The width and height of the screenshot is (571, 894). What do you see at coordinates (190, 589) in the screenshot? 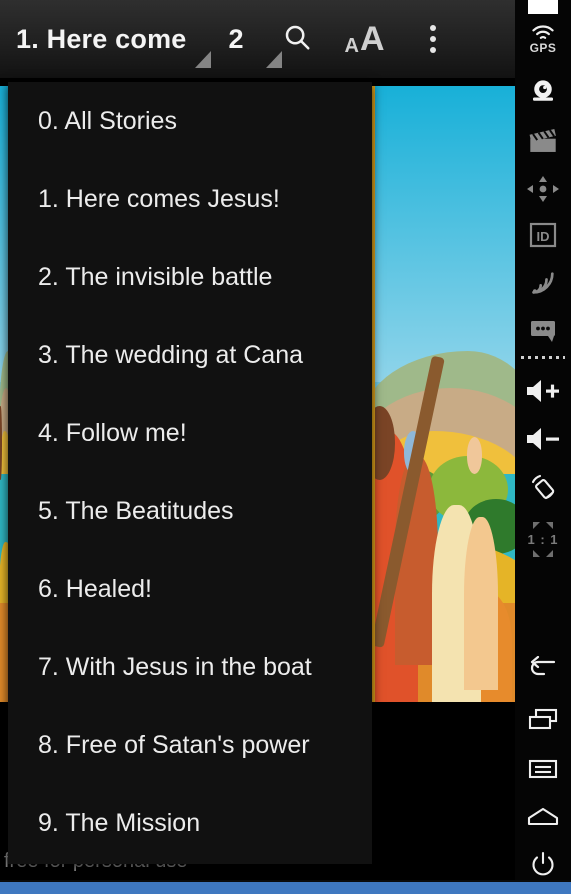
I see `menu-item-story-6: 6. Healed!` at bounding box center [190, 589].